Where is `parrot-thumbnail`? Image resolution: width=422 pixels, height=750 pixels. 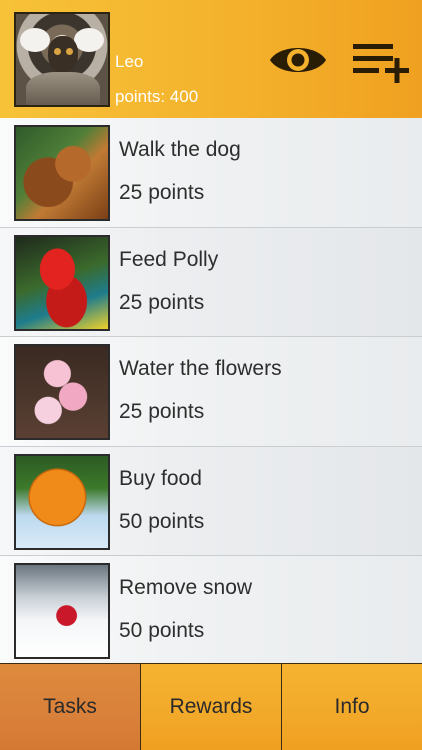 parrot-thumbnail is located at coordinates (62, 282).